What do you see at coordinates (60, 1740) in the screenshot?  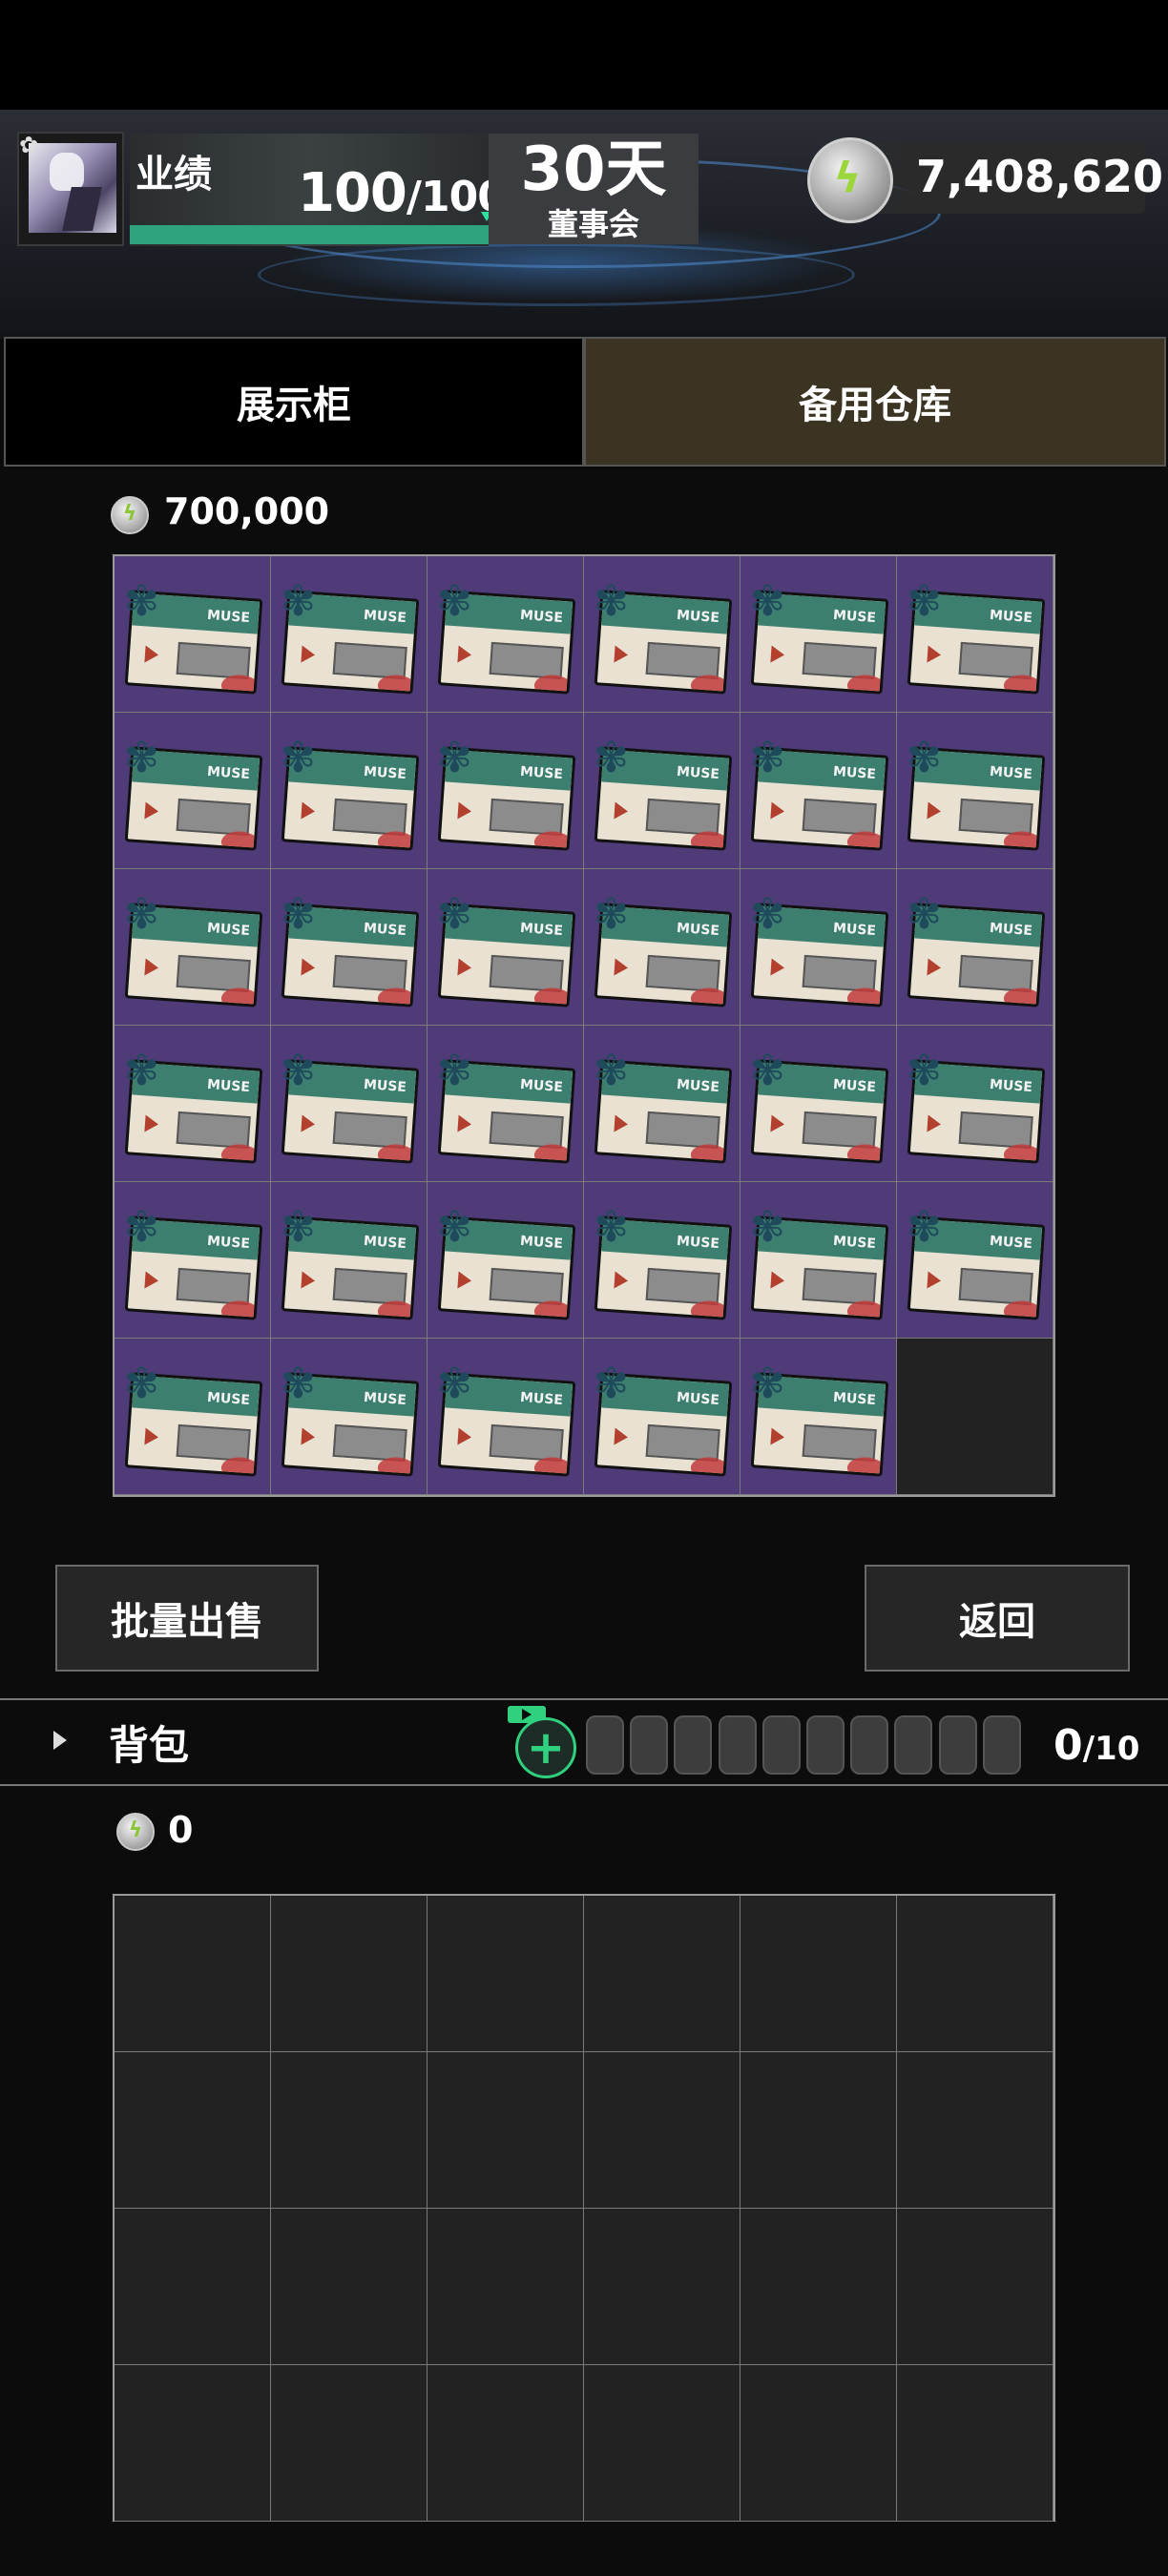 I see `play-arrow-icon` at bounding box center [60, 1740].